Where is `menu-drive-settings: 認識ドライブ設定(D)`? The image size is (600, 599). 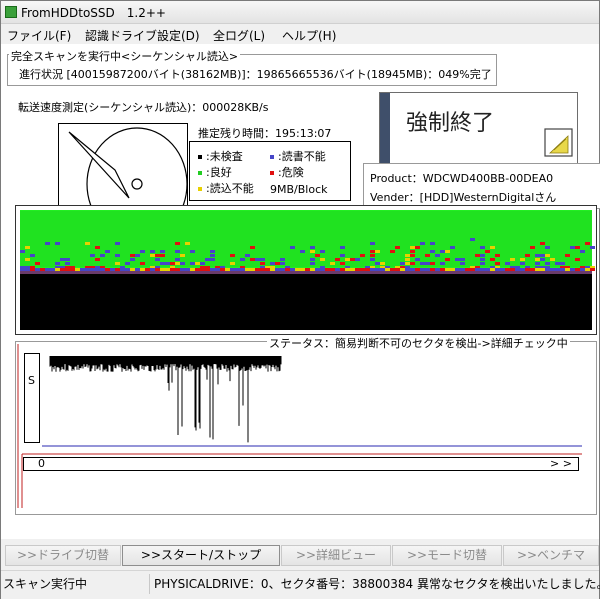 menu-drive-settings: 認識ドライブ設定(D) is located at coordinates (142, 35).